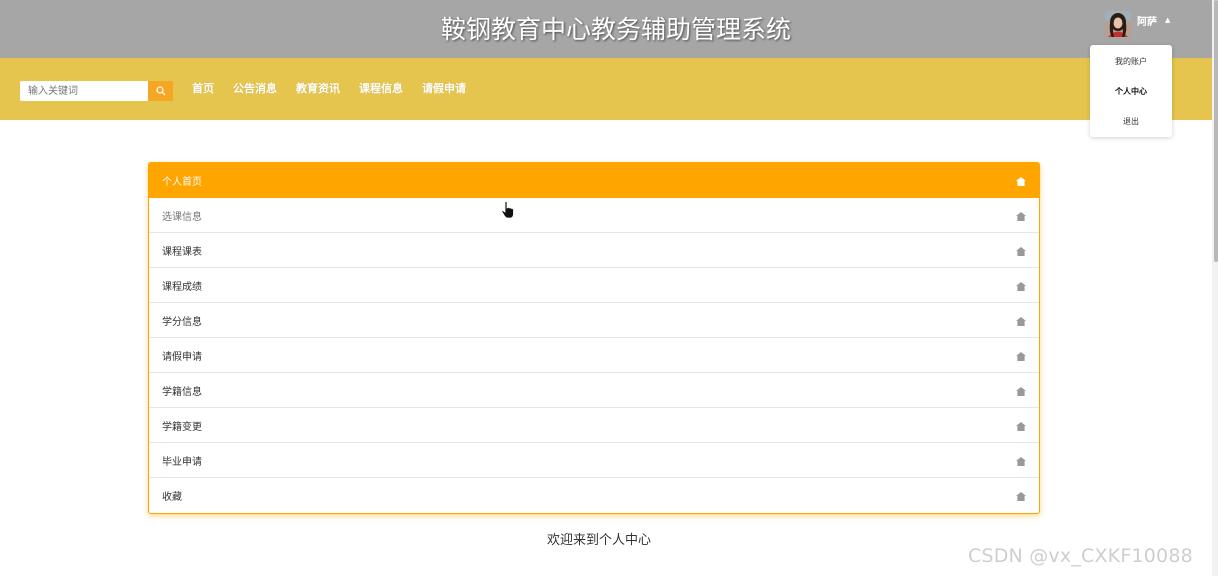 The width and height of the screenshot is (1218, 576). I want to click on menu-item-course-selection: 选课信息, so click(594, 215).